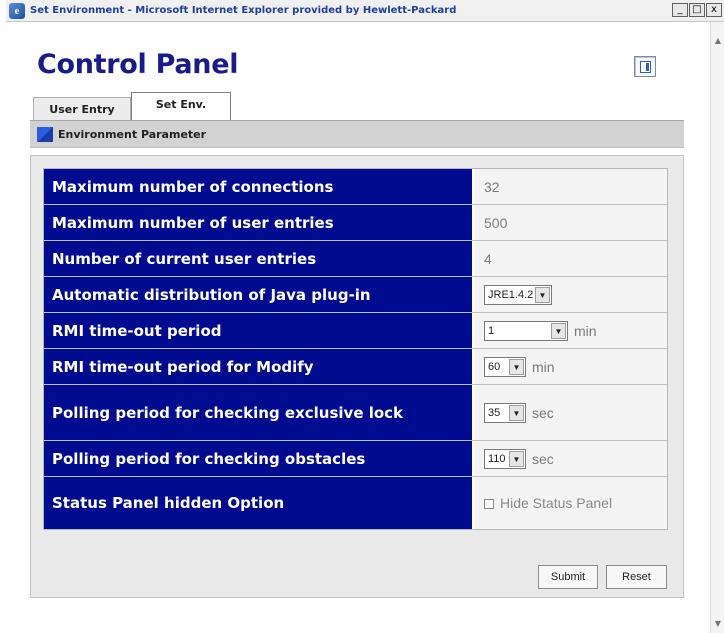  Describe the element at coordinates (494, 366) in the screenshot. I see `select-value: 60` at that location.